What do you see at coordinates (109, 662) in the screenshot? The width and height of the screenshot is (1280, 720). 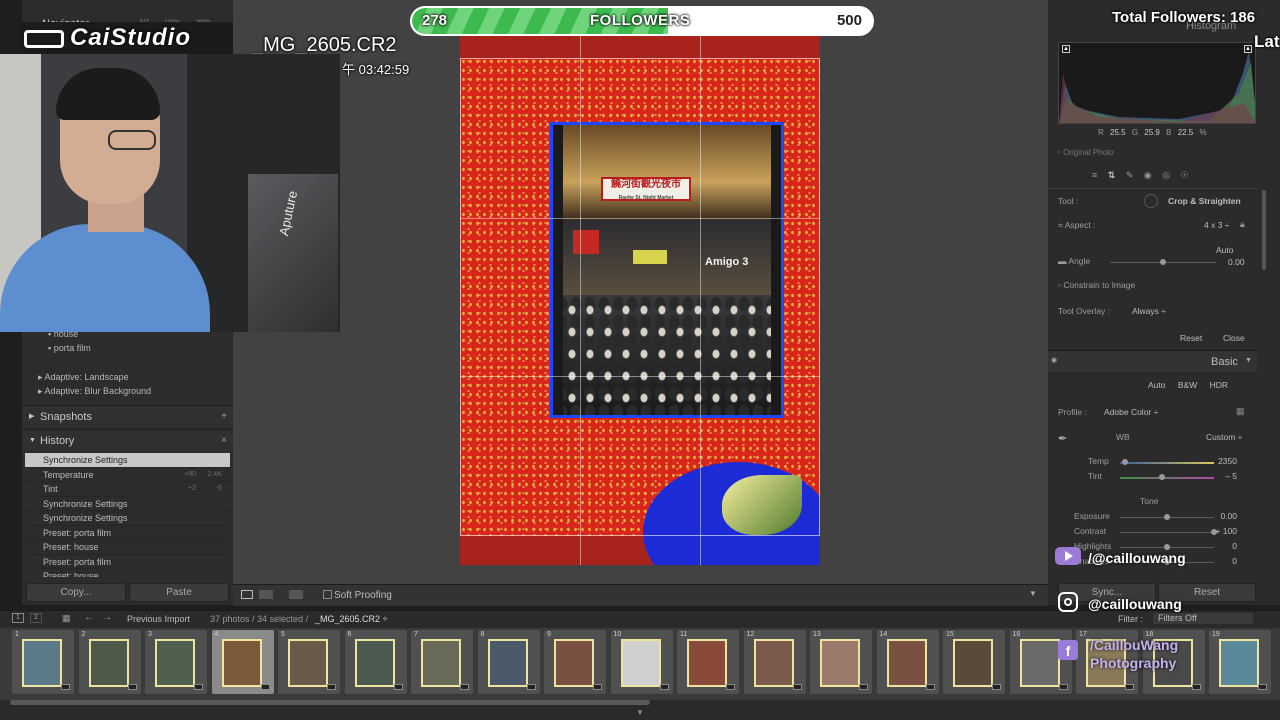 I see `filmstrip-thumb: 2` at bounding box center [109, 662].